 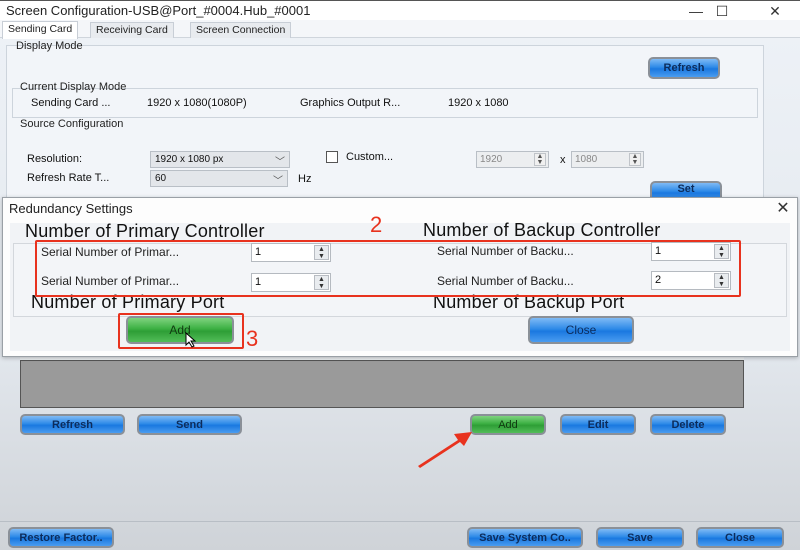 I want to click on resolution-label: Resolution:, so click(x=55, y=159).